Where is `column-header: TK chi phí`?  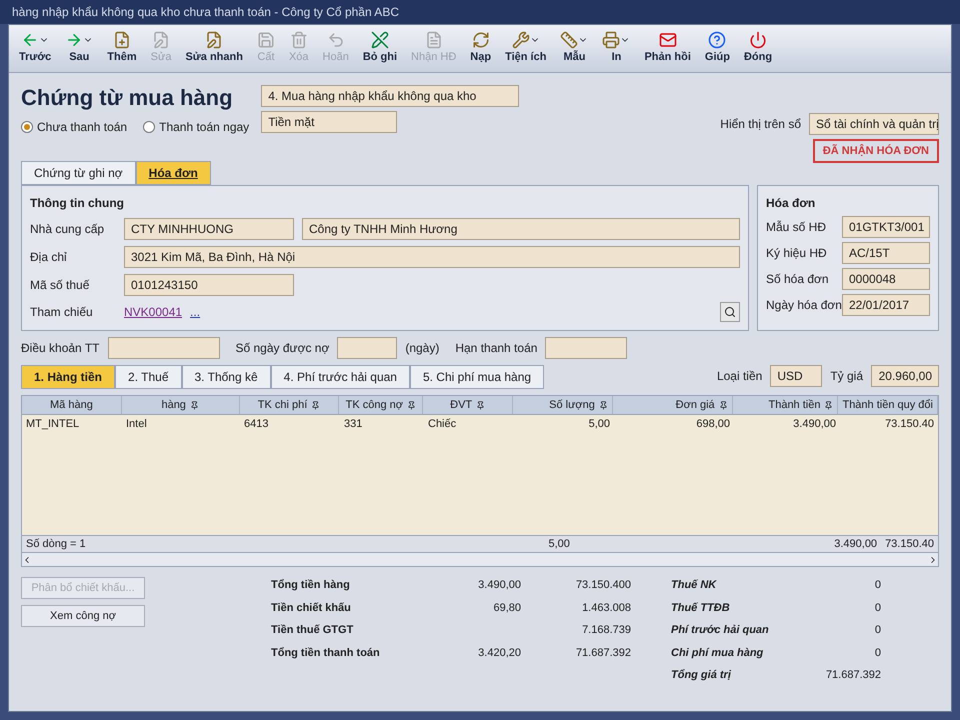 column-header: TK chi phí is located at coordinates (290, 405).